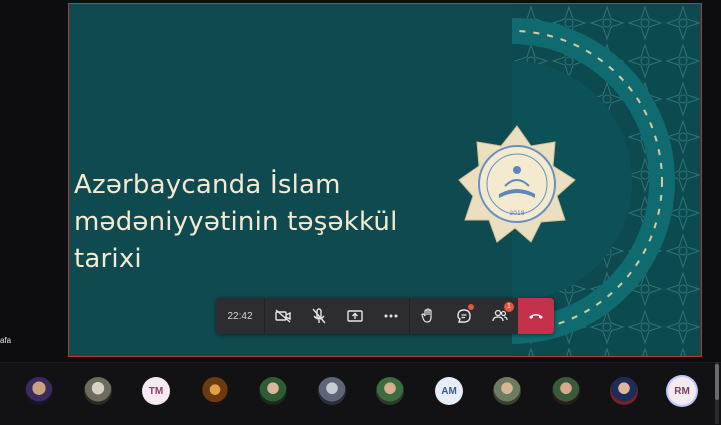 The image size is (721, 425). I want to click on call-toolbar: 22:42 1, so click(385, 316).